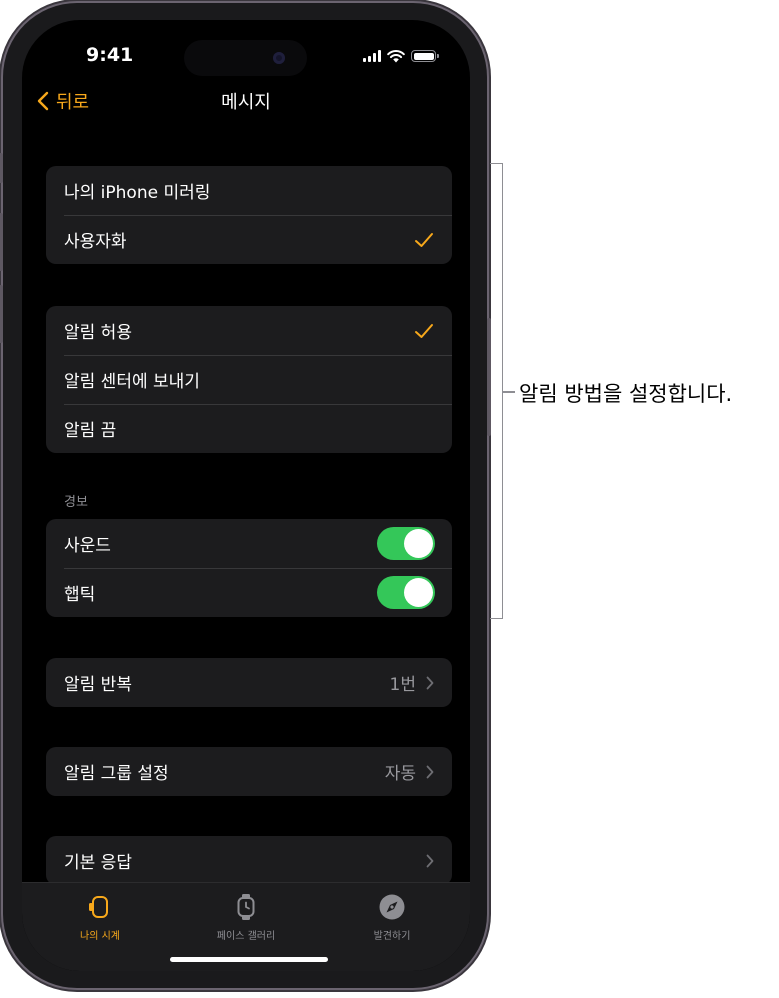 The image size is (779, 998). What do you see at coordinates (402, 685) in the screenshot?
I see `repeat-value: 1번` at bounding box center [402, 685].